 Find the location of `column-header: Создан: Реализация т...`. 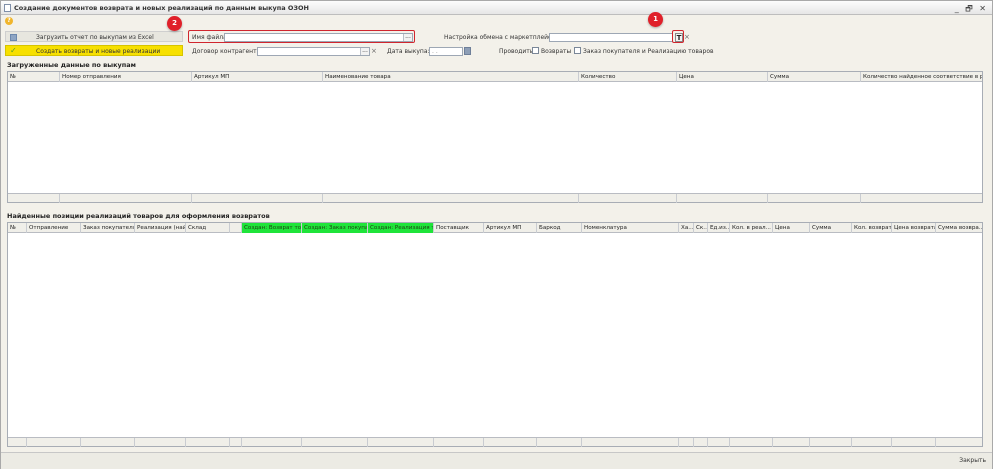

column-header: Создан: Реализация т... is located at coordinates (401, 228).